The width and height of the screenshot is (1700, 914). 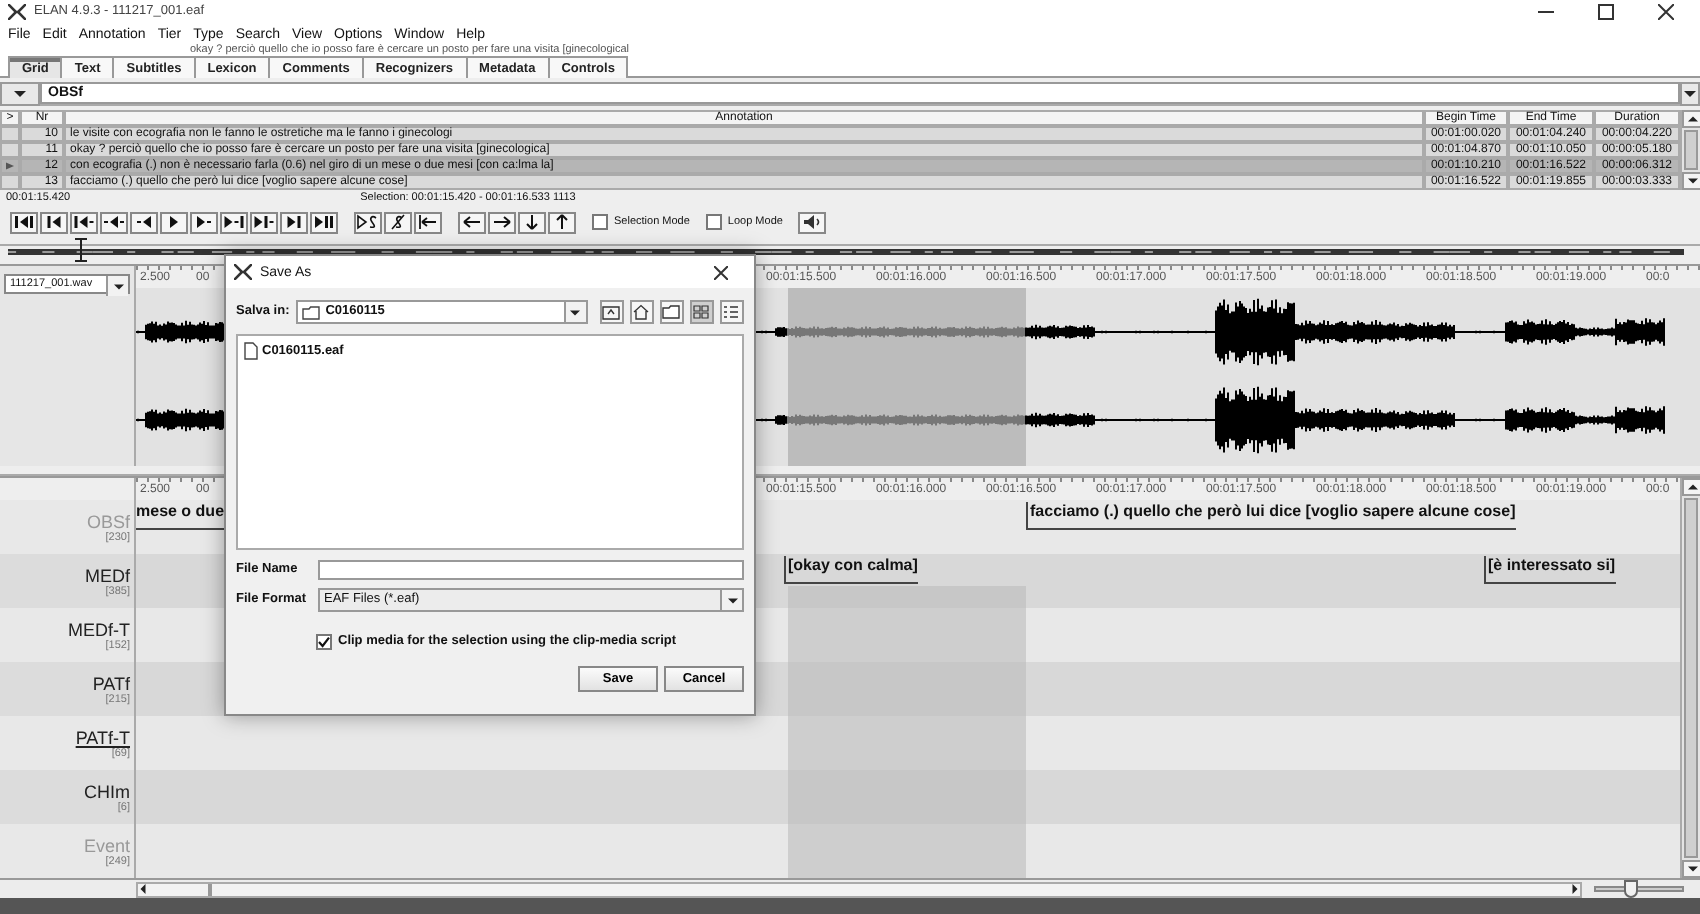 I want to click on go-to-end-button, so click(x=324, y=222).